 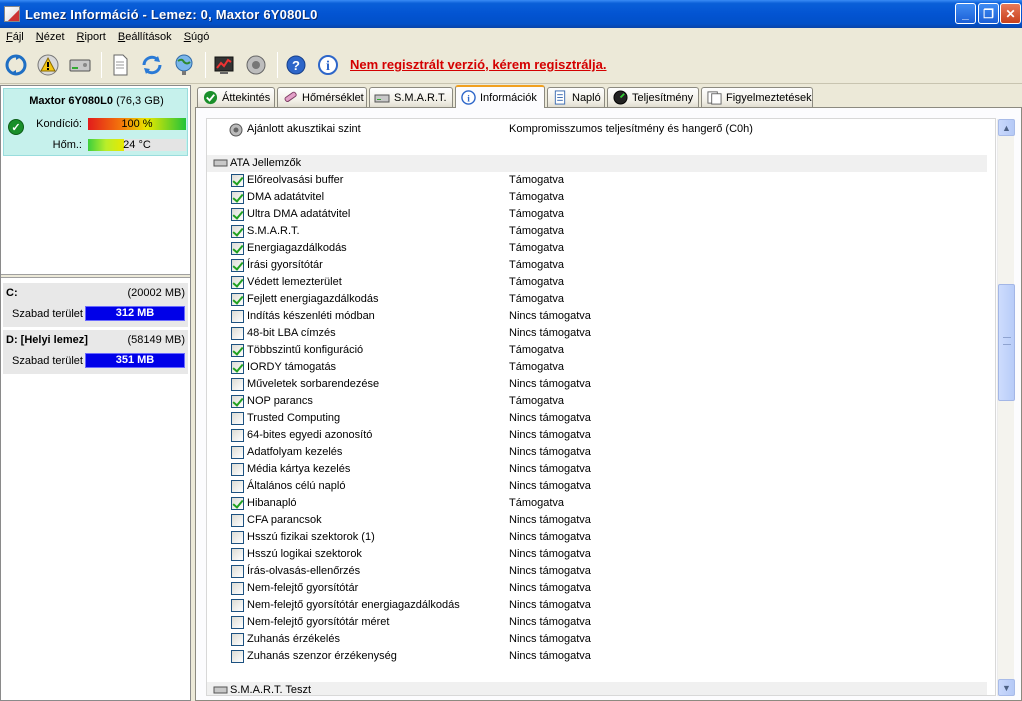 I want to click on help-icon: ?, so click(x=296, y=65).